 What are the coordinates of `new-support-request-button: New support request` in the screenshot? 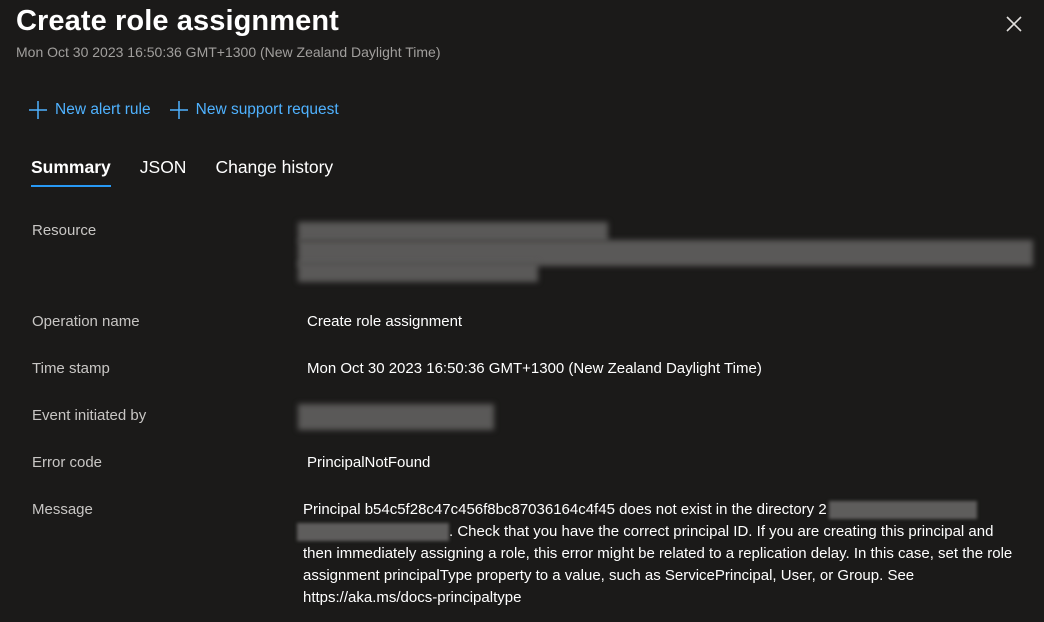 It's located at (254, 110).